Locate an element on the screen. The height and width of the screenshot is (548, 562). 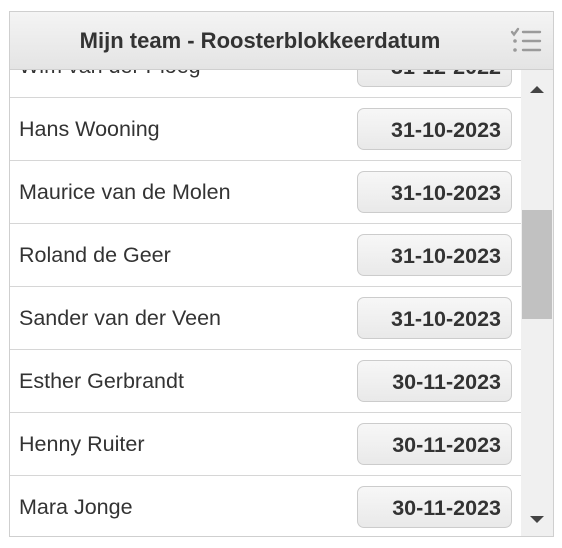
employee-name: Roland de Geer is located at coordinates (95, 255).